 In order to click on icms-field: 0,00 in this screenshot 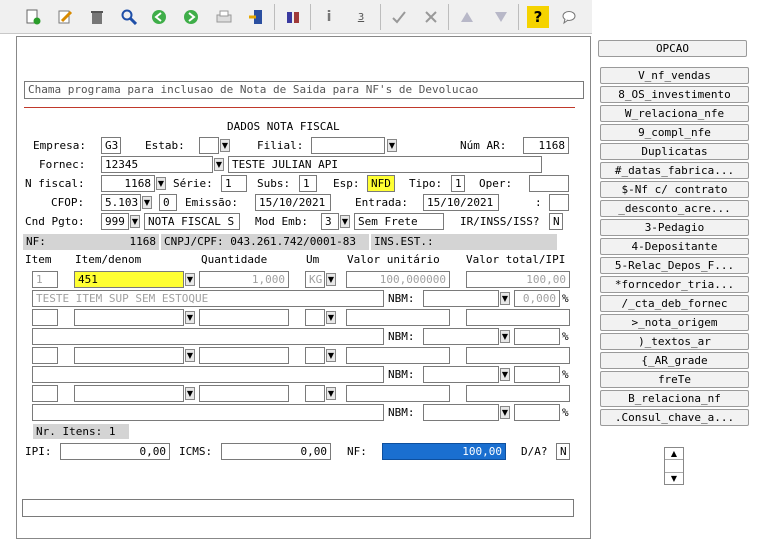, I will do `click(276, 451)`.